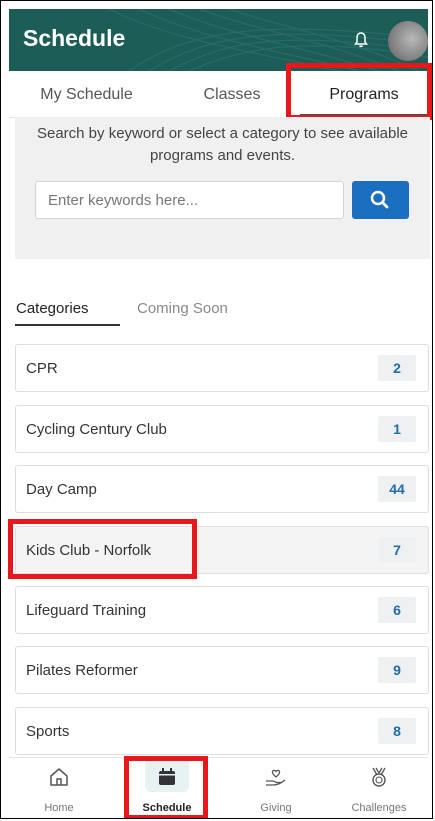 The width and height of the screenshot is (435, 821). I want to click on category-count-badge: 2, so click(397, 368).